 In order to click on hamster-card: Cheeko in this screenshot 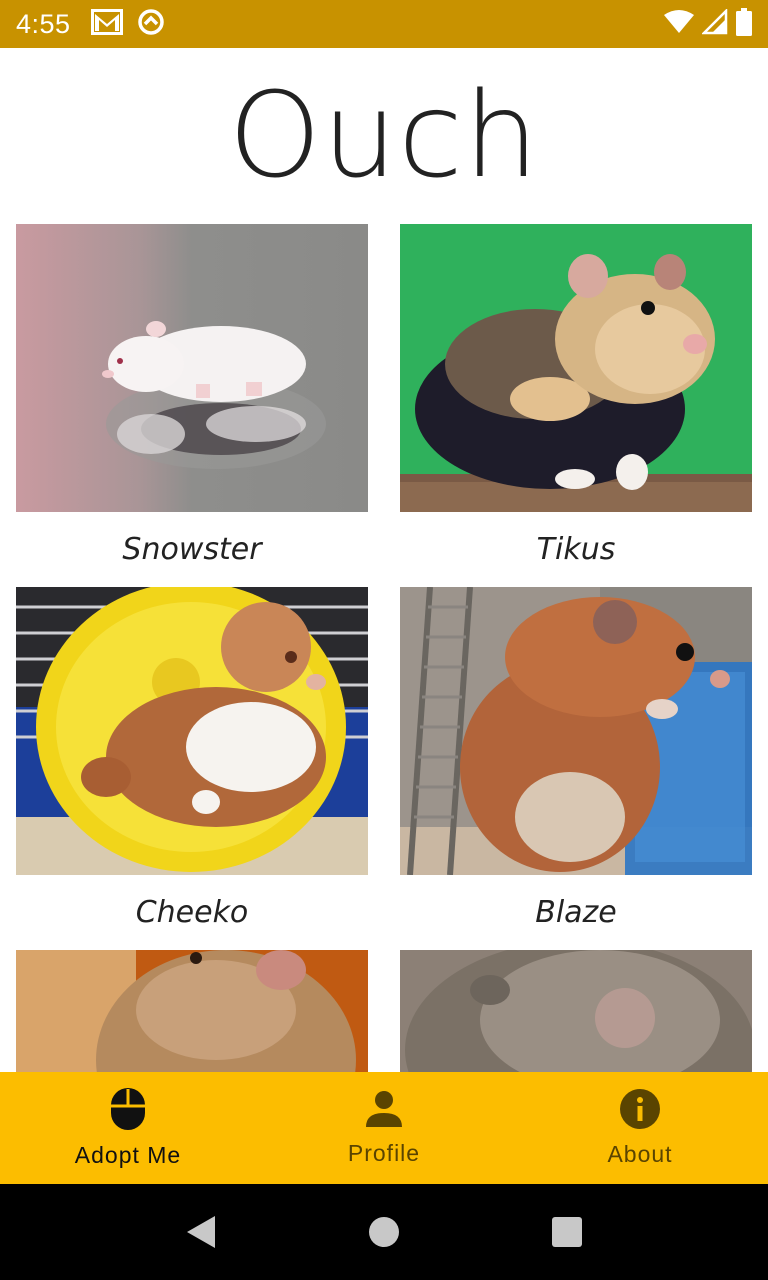, I will do `click(192, 768)`.